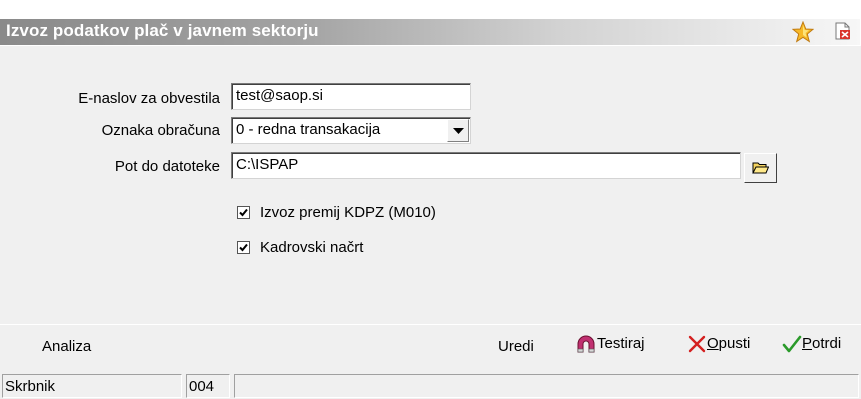  I want to click on kdpz-label: Izvoz premij KDPZ (M010), so click(348, 212).